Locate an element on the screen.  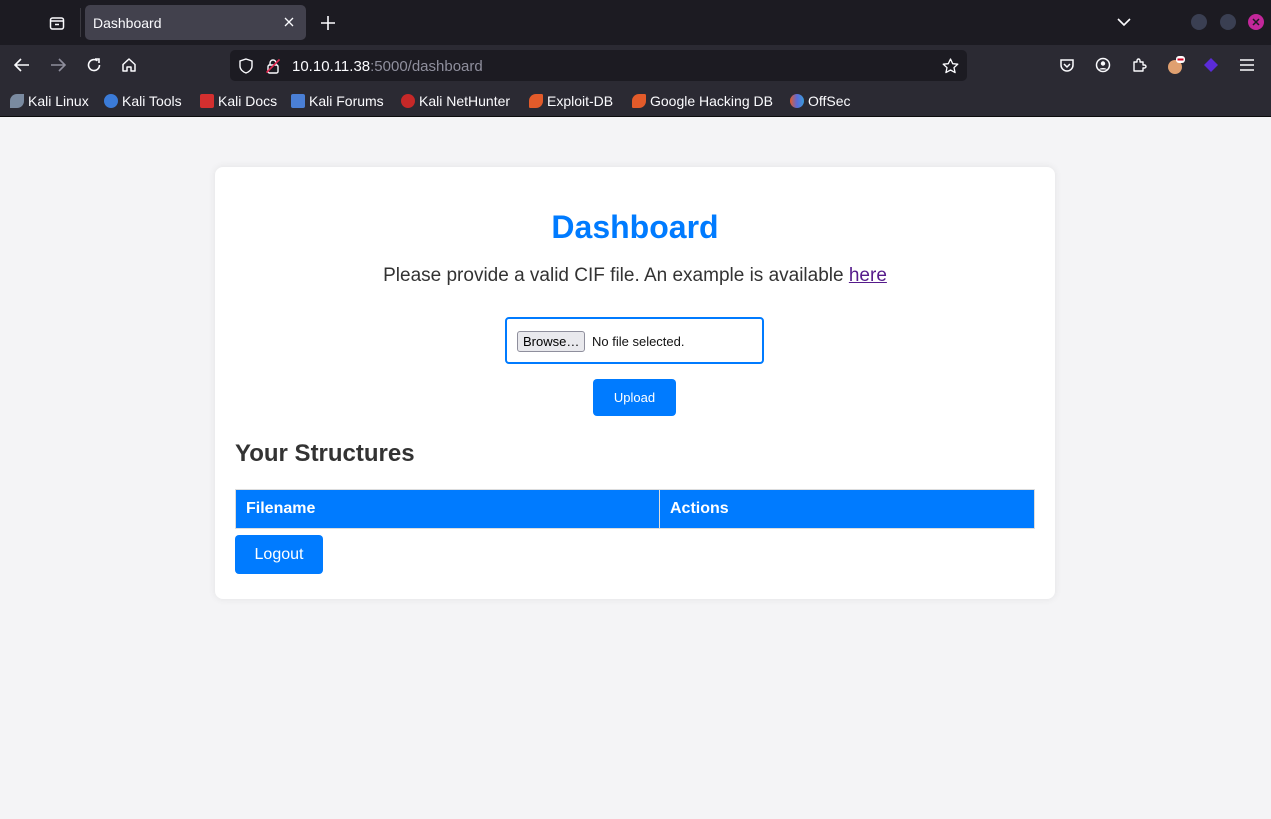
bookmark-label: Google Hacking DB is located at coordinates (711, 101).